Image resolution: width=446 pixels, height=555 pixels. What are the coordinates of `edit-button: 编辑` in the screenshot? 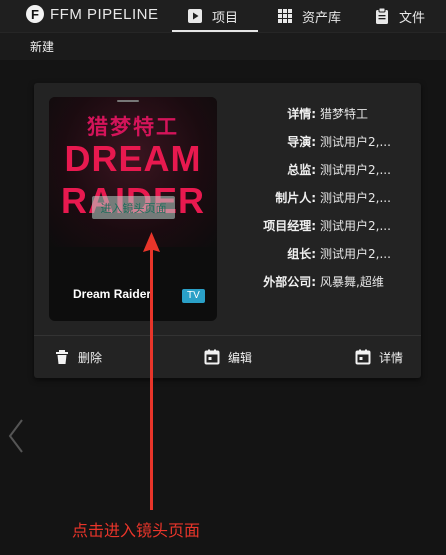 It's located at (228, 357).